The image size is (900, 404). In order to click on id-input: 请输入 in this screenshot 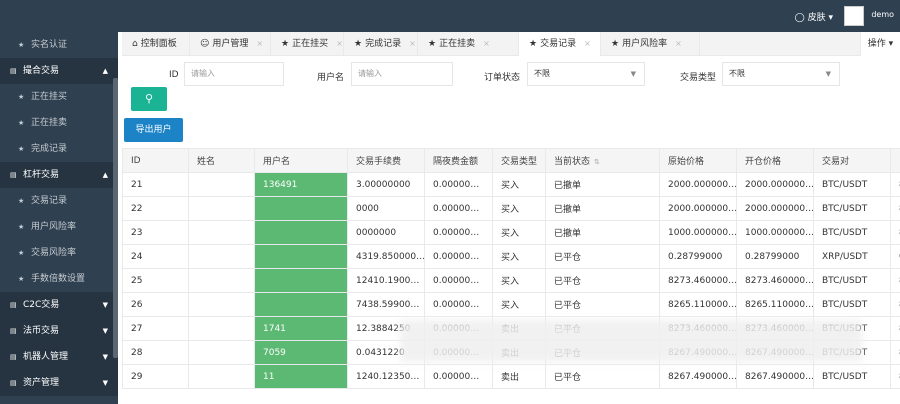, I will do `click(234, 74)`.